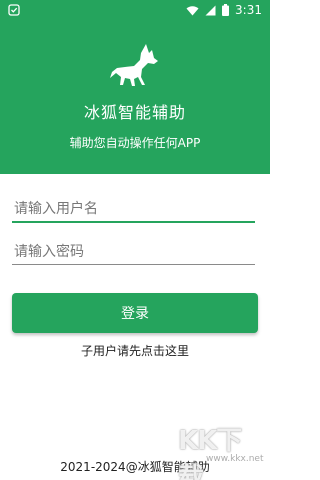 The height and width of the screenshot is (480, 320). I want to click on app-notification-icon, so click(14, 10).